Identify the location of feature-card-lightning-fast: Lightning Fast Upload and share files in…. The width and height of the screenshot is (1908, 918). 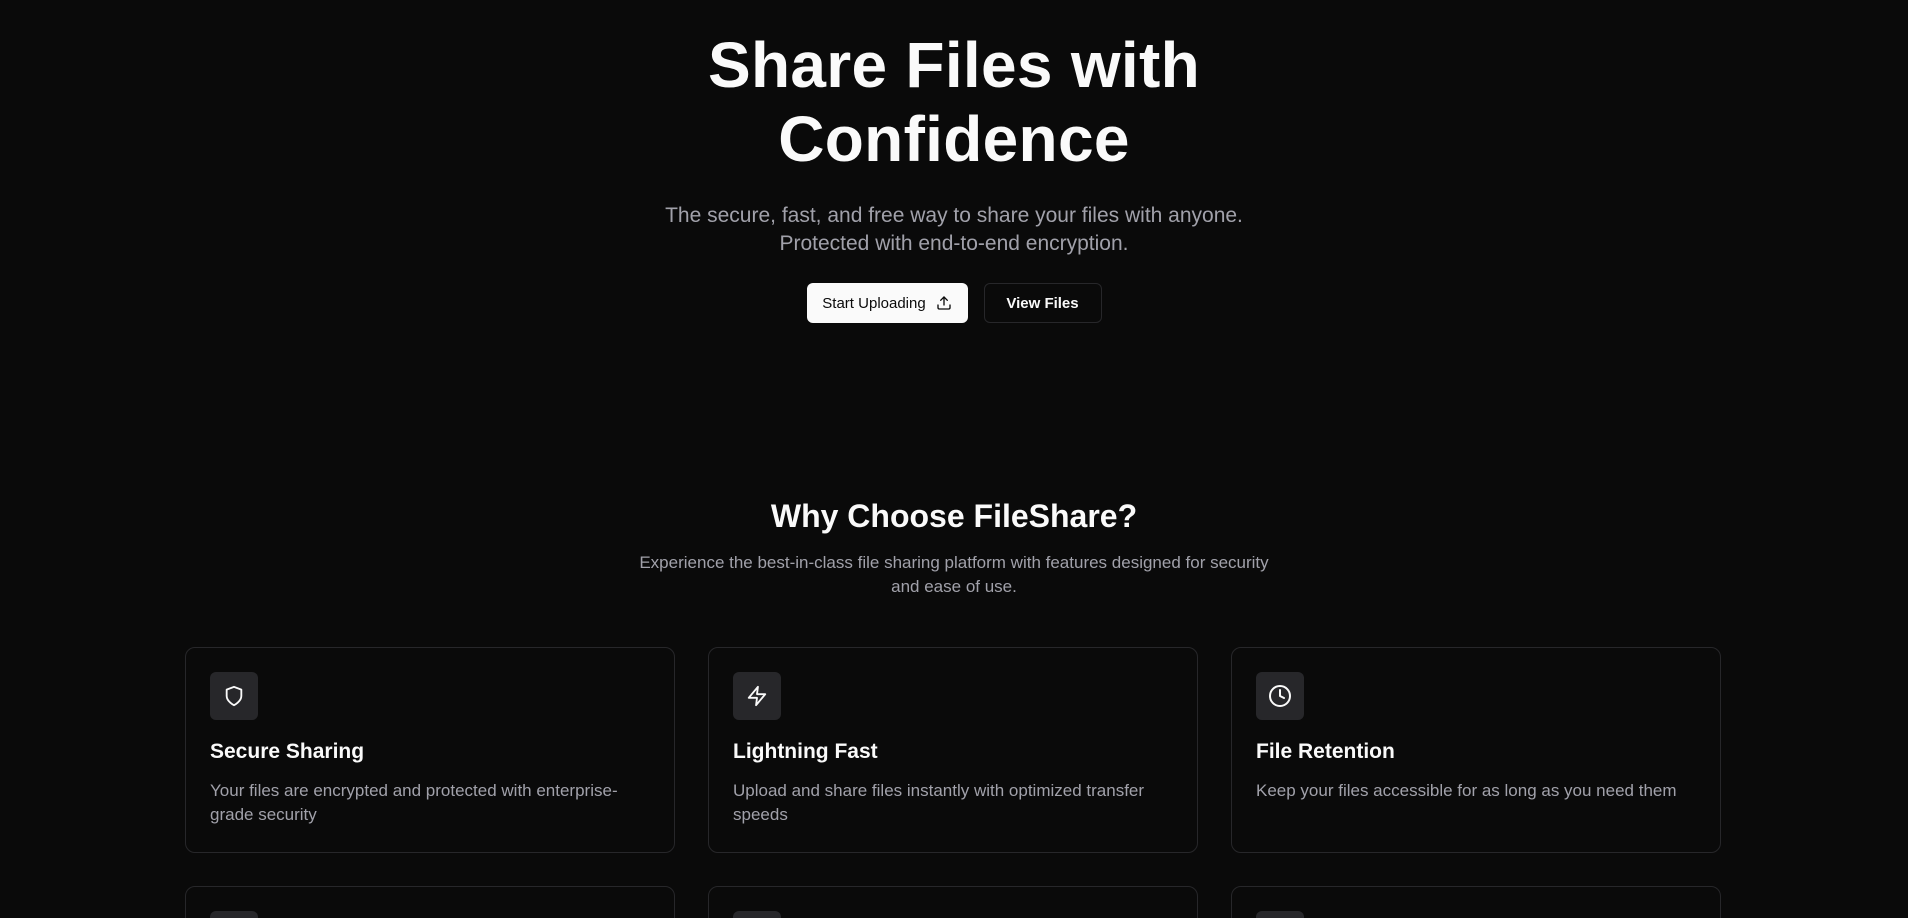
(953, 750).